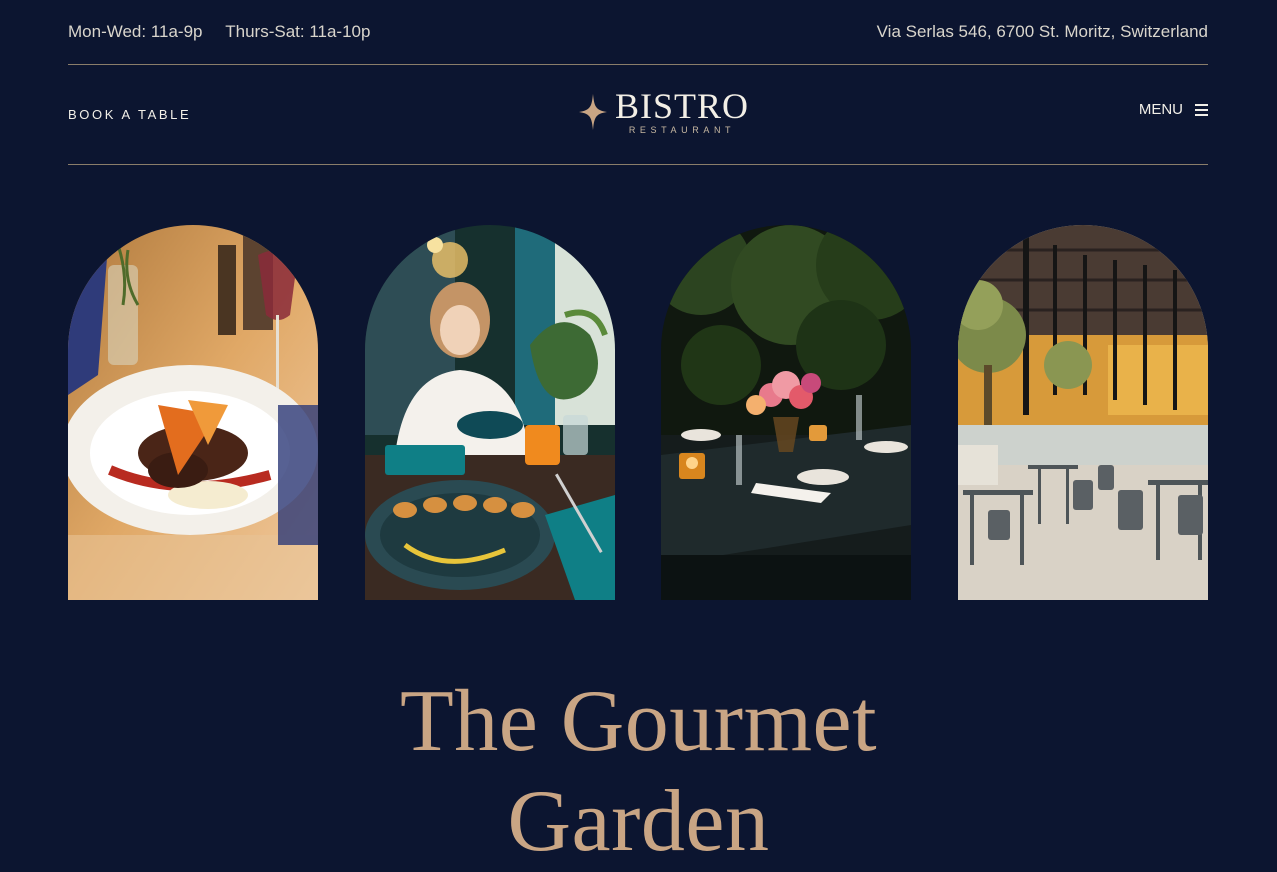 The width and height of the screenshot is (1277, 872). What do you see at coordinates (1201, 109) in the screenshot?
I see `hamburger-icon` at bounding box center [1201, 109].